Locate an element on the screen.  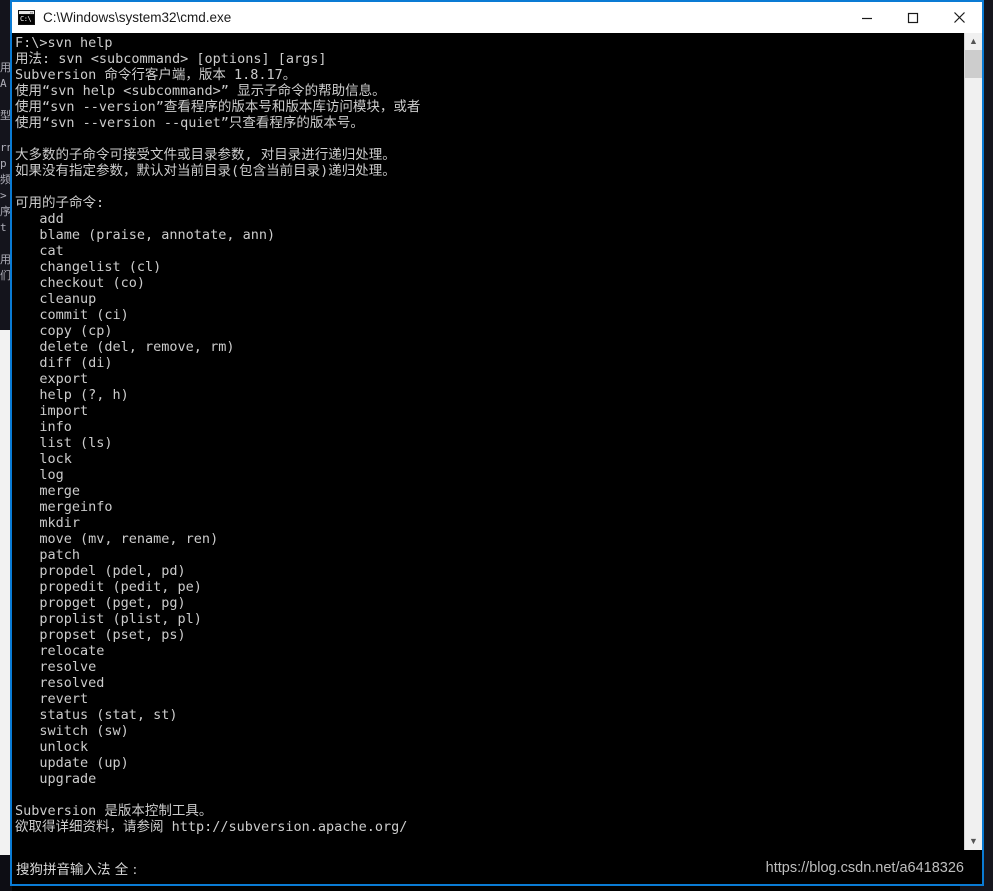
console-line: log is located at coordinates (39, 475).